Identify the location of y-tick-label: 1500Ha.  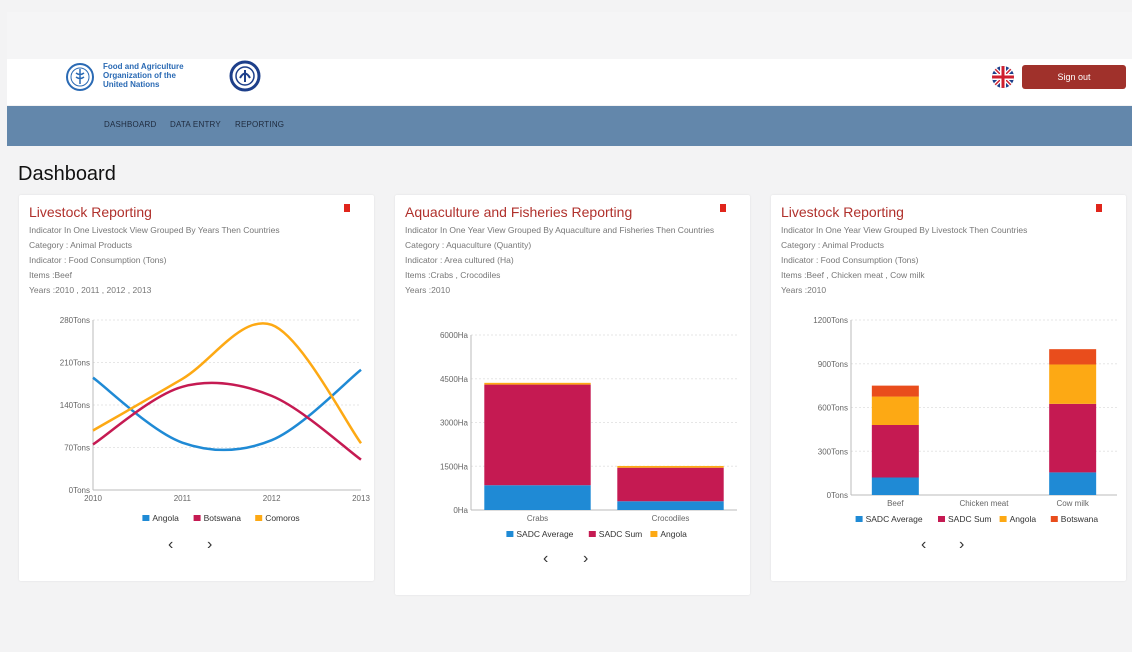
(454, 466).